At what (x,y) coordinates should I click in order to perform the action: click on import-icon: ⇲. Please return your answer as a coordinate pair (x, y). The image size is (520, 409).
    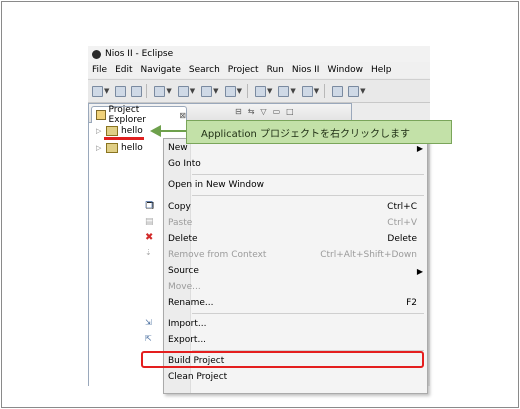
    Looking at the image, I should click on (148, 322).